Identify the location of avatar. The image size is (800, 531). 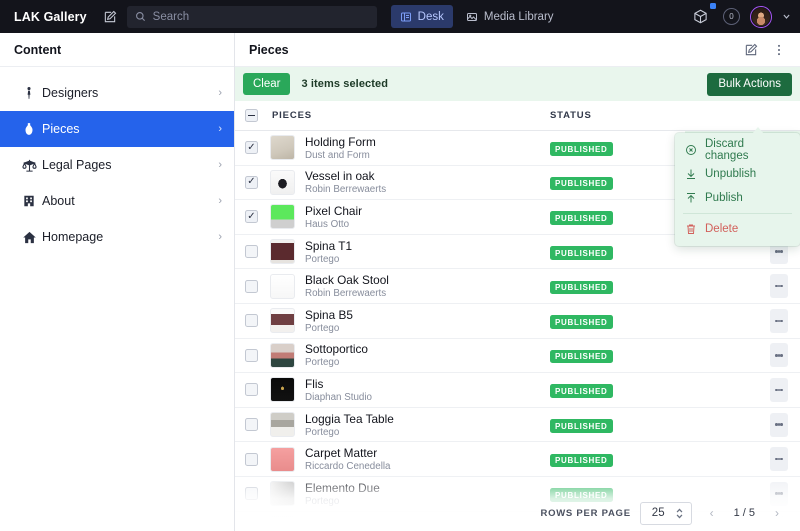
(761, 16).